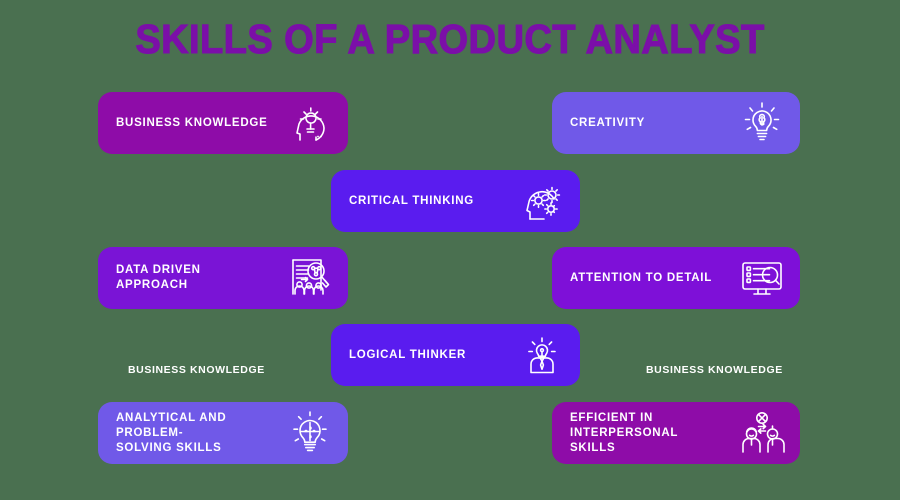 This screenshot has height=500, width=900. I want to click on skill-card-label: EFFICIENT IN INTERPERSONAL SKILLS, so click(624, 432).